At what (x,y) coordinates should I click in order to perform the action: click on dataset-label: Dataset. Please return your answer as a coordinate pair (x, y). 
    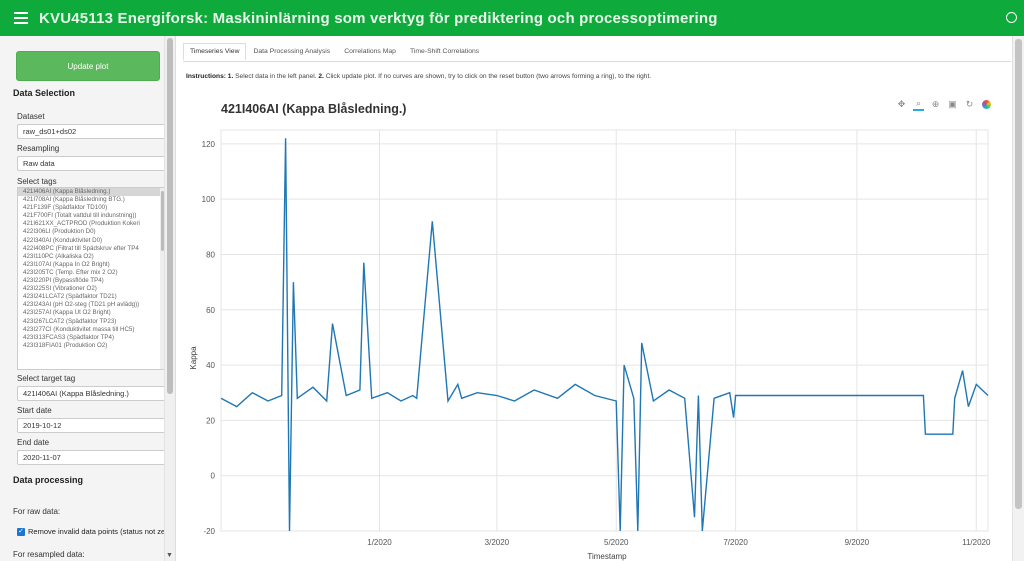
    Looking at the image, I should click on (31, 116).